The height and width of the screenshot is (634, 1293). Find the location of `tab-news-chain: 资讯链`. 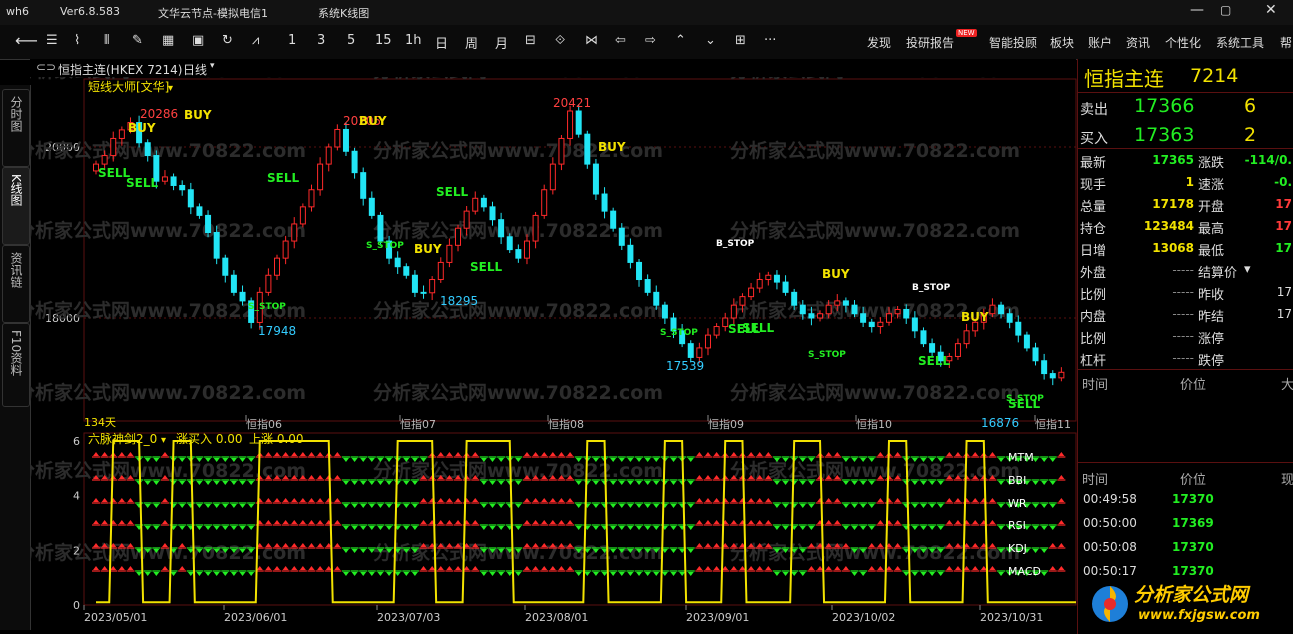

tab-news-chain: 资讯链 is located at coordinates (16, 284).